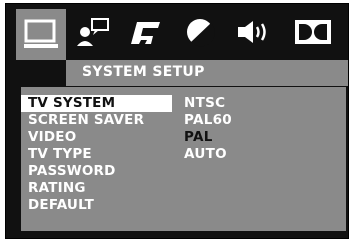 The width and height of the screenshot is (355, 244). I want to click on menu-item-default: DEFAULT, so click(101, 205).